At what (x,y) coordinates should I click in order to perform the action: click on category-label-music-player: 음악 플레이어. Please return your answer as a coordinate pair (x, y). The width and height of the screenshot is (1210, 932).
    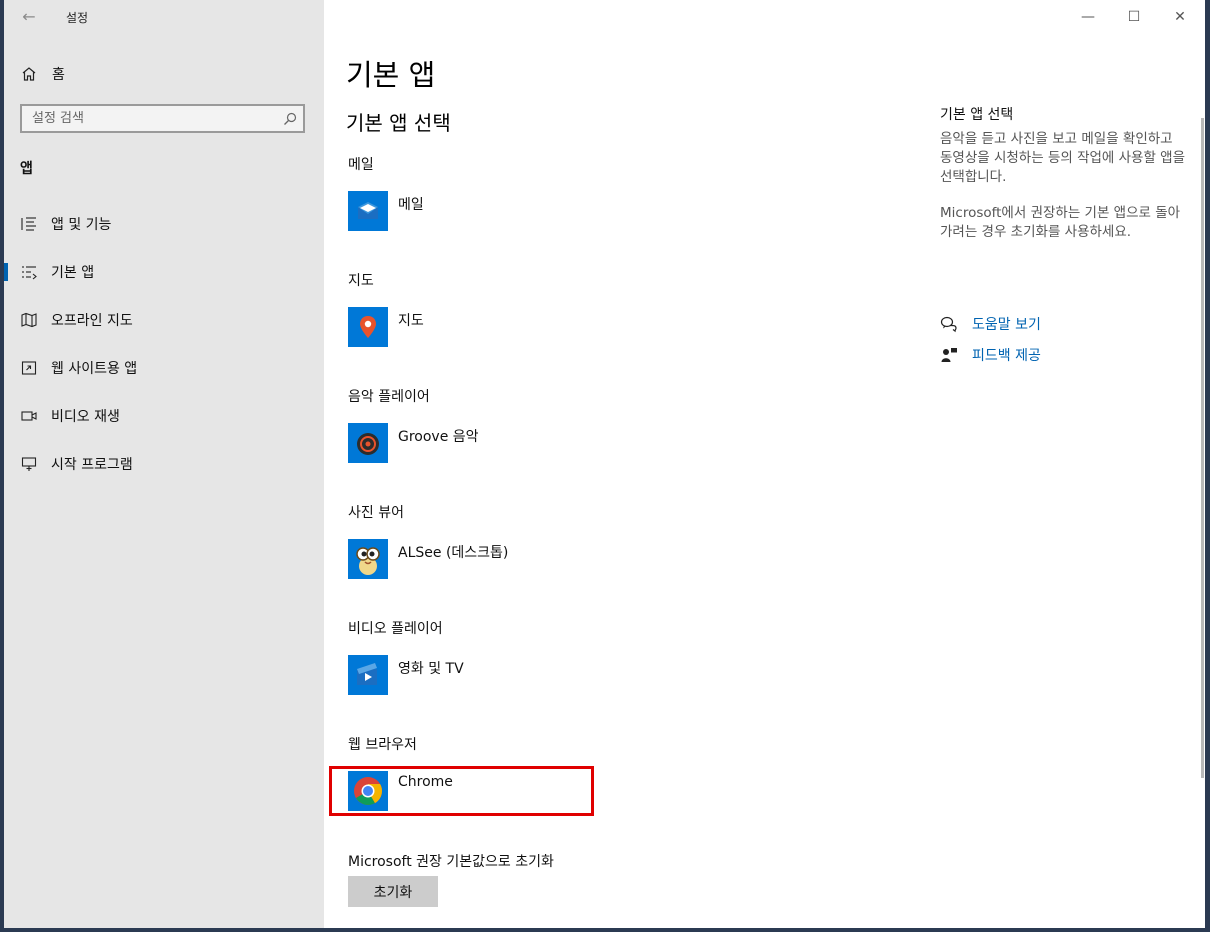
    Looking at the image, I should click on (389, 397).